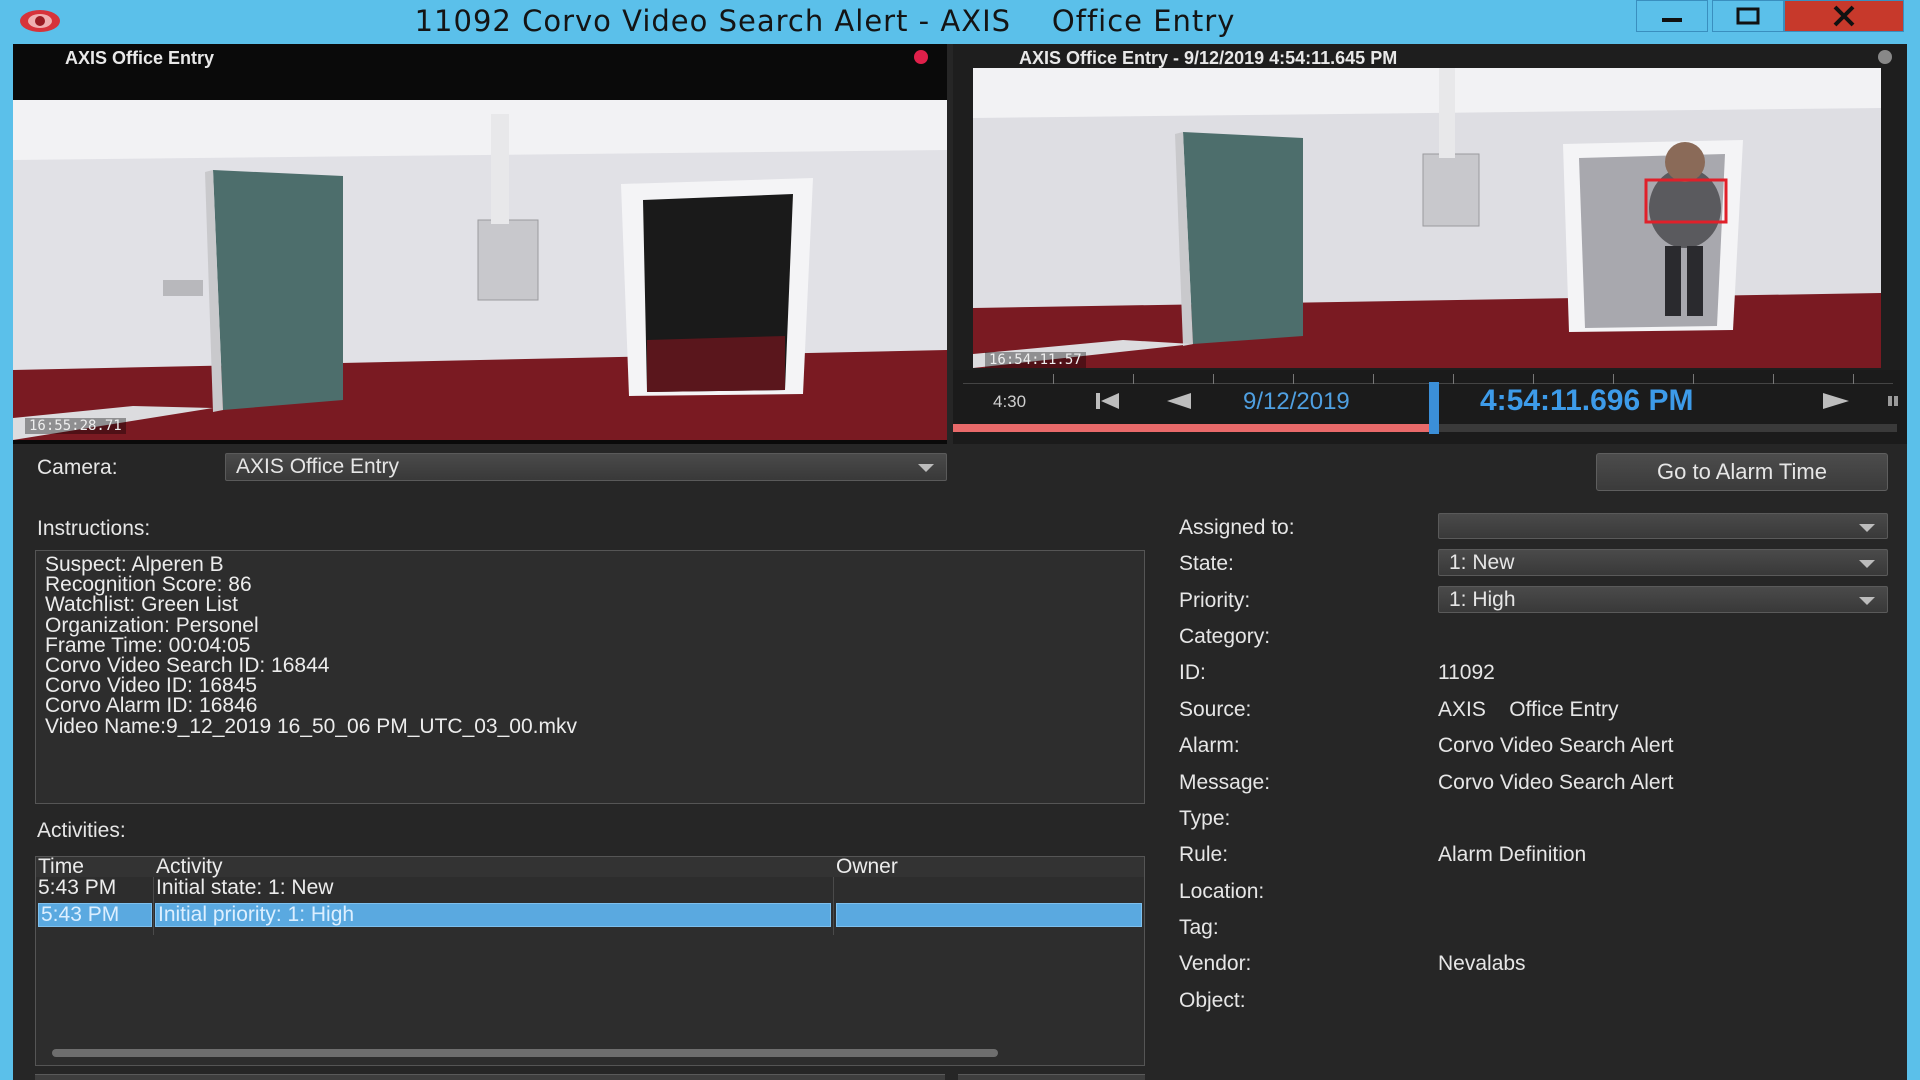 The height and width of the screenshot is (1080, 1920). I want to click on priority-label: Priority:, so click(1215, 600).